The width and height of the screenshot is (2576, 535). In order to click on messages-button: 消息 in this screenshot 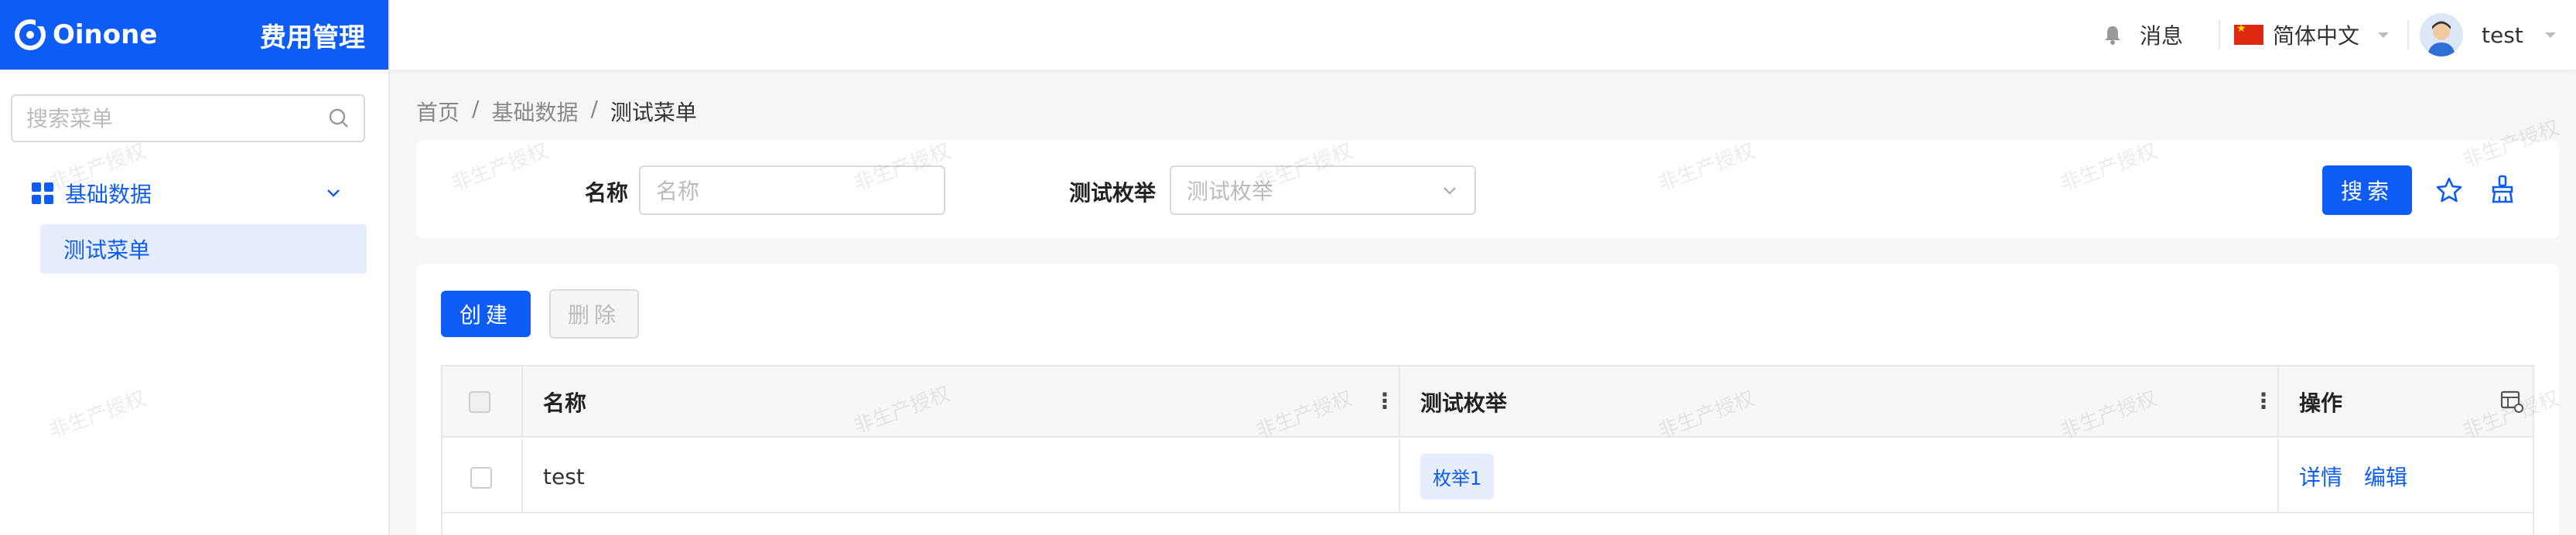, I will do `click(2142, 35)`.